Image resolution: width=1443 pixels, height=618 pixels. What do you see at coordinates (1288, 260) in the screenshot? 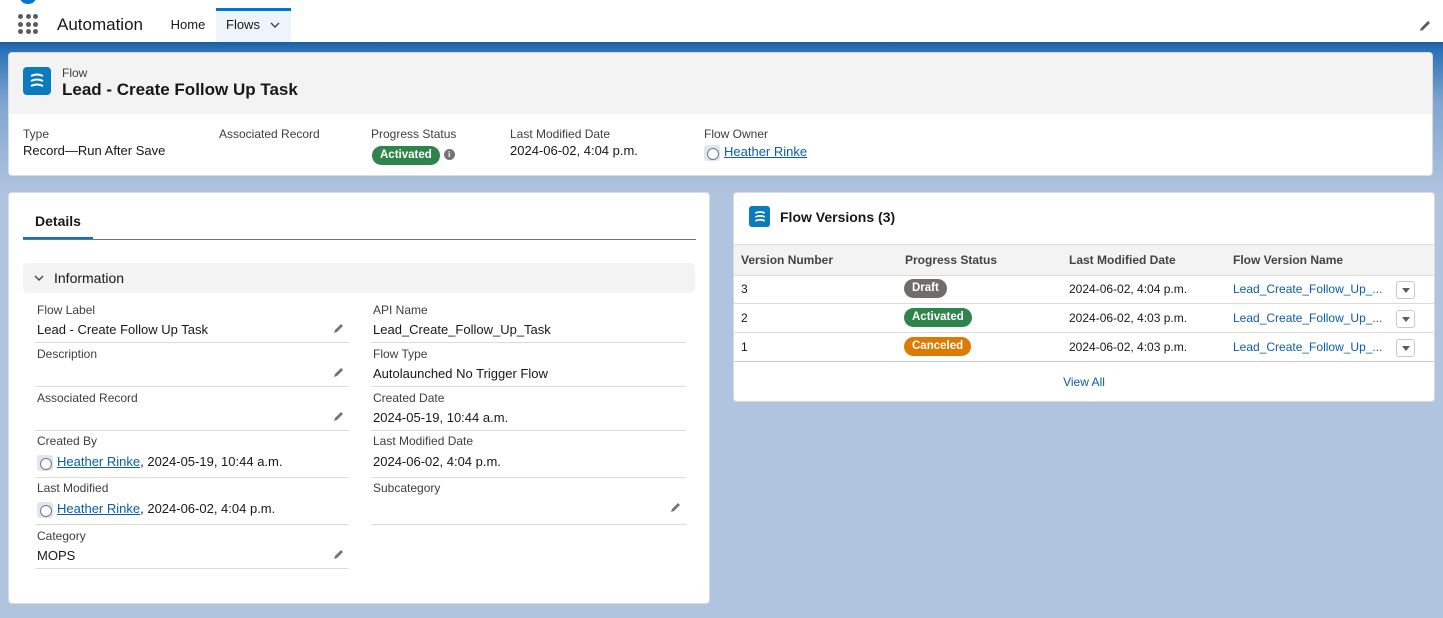
I see `column-flow-version-name: Flow Version Name` at bounding box center [1288, 260].